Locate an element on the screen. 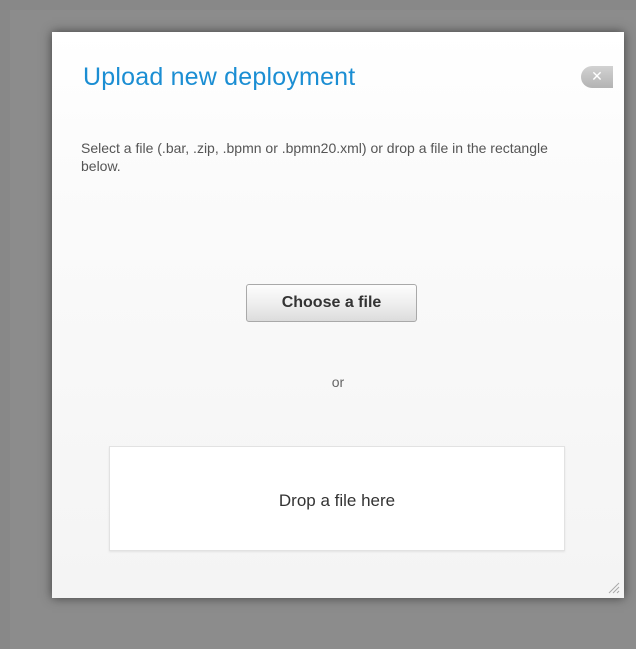  or-separator: or is located at coordinates (338, 382).